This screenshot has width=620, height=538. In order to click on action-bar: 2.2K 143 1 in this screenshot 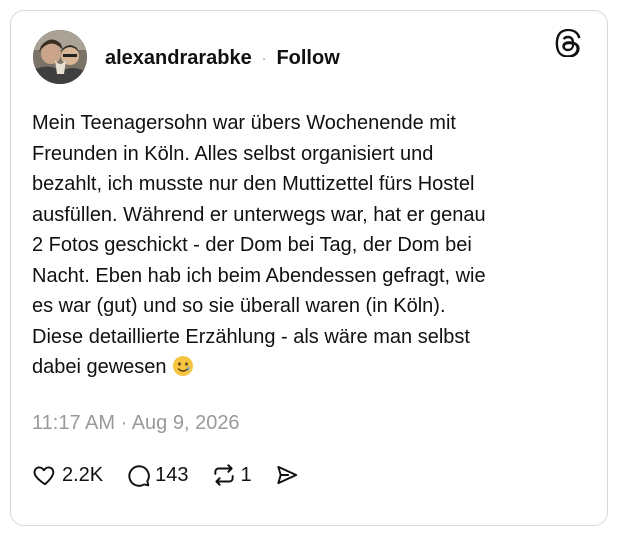, I will do `click(166, 475)`.